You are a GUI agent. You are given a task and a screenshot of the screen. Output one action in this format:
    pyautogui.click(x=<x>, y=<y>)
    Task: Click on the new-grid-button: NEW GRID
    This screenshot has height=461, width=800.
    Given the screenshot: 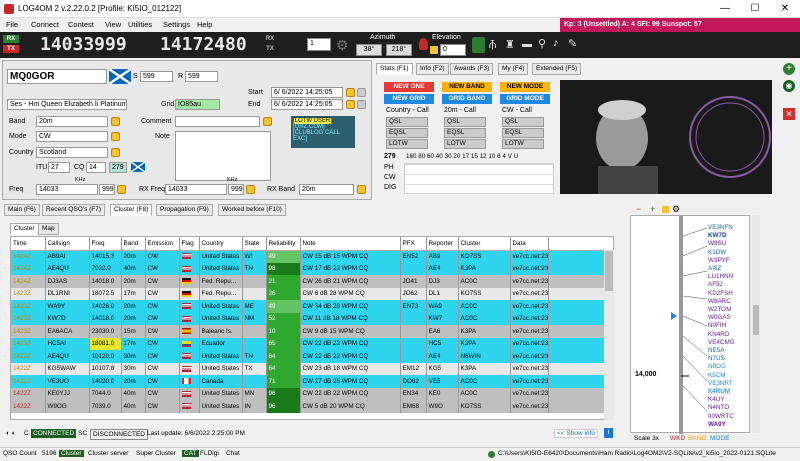 What is the action you would take?
    pyautogui.click(x=409, y=99)
    